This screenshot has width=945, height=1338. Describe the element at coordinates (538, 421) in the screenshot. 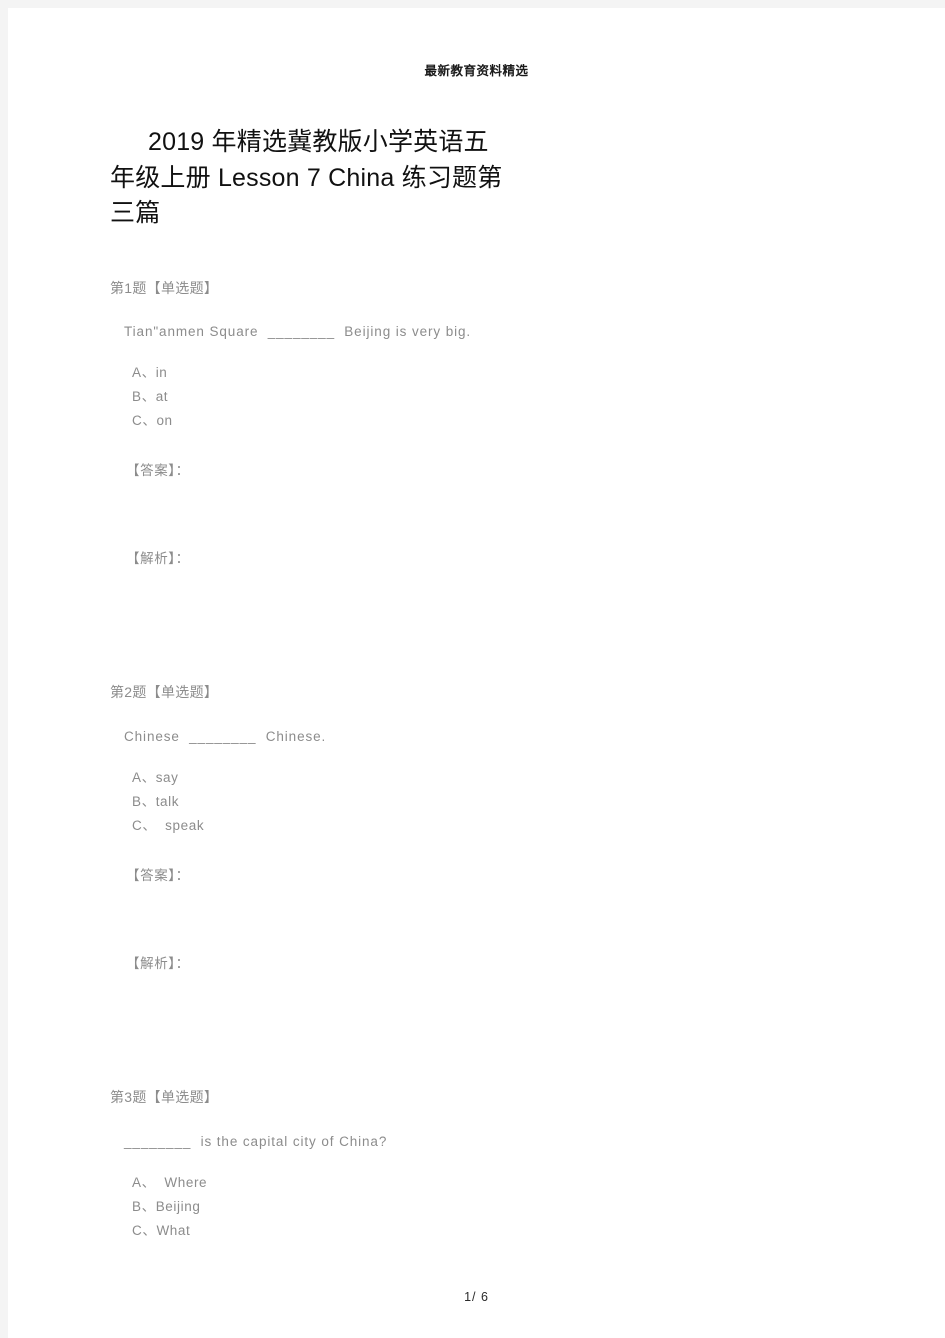

I see `option-c: C、on` at that location.